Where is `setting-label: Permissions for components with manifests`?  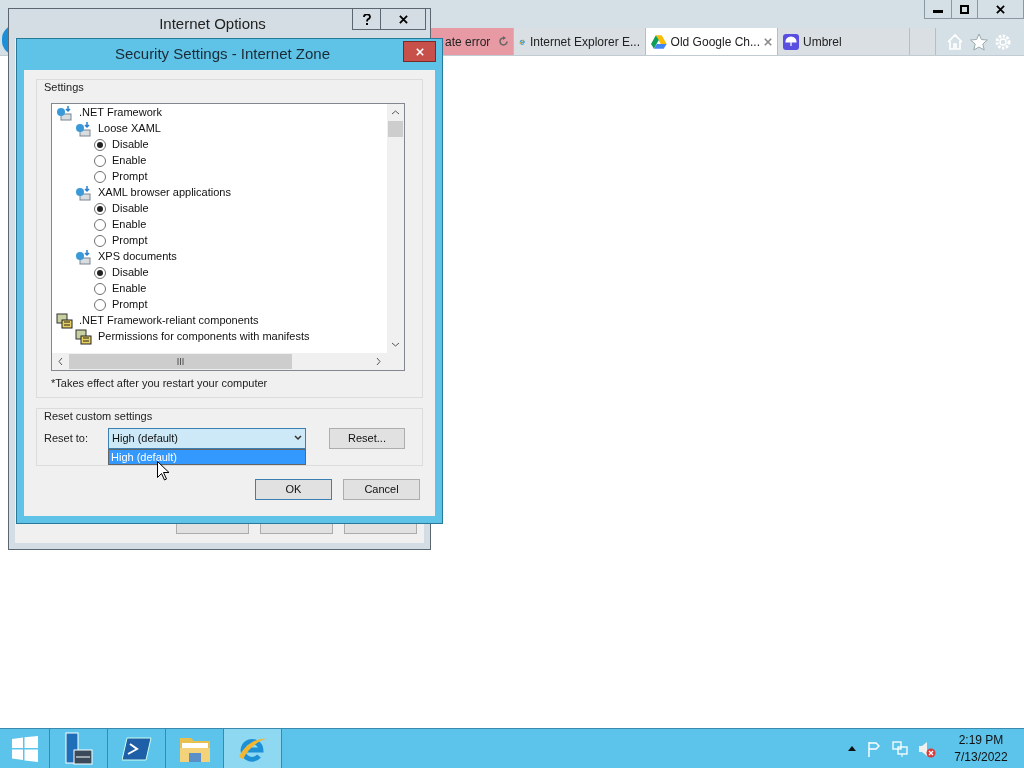 setting-label: Permissions for components with manifests is located at coordinates (203, 337).